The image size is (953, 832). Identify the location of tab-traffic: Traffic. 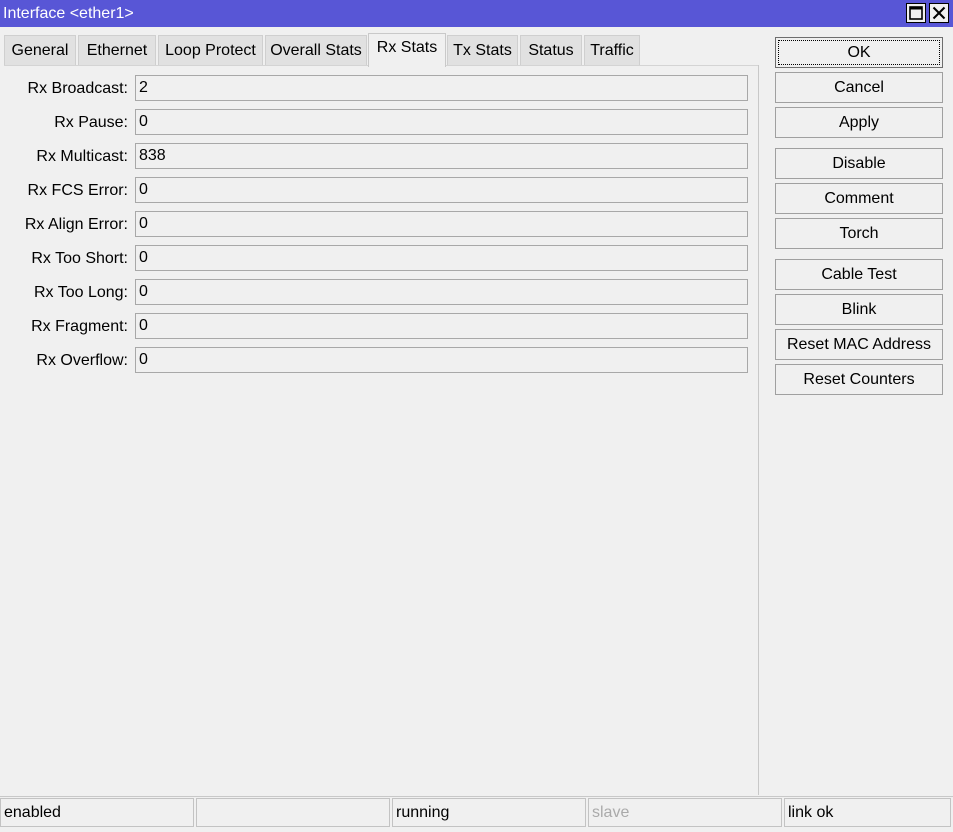
(612, 50).